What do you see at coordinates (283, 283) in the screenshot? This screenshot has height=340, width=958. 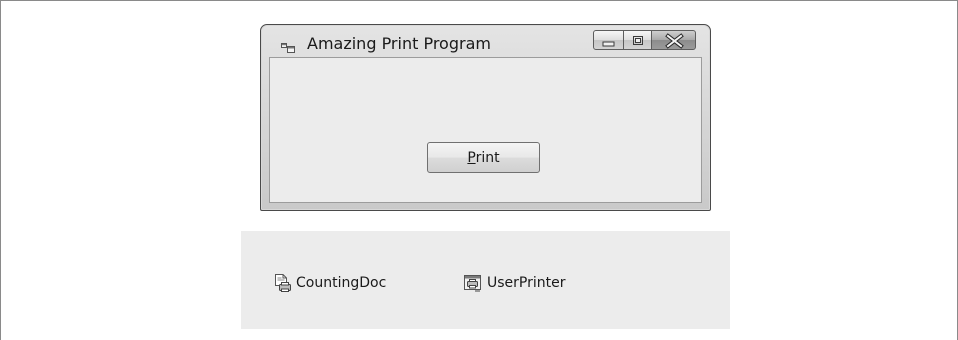 I see `print-document-icon` at bounding box center [283, 283].